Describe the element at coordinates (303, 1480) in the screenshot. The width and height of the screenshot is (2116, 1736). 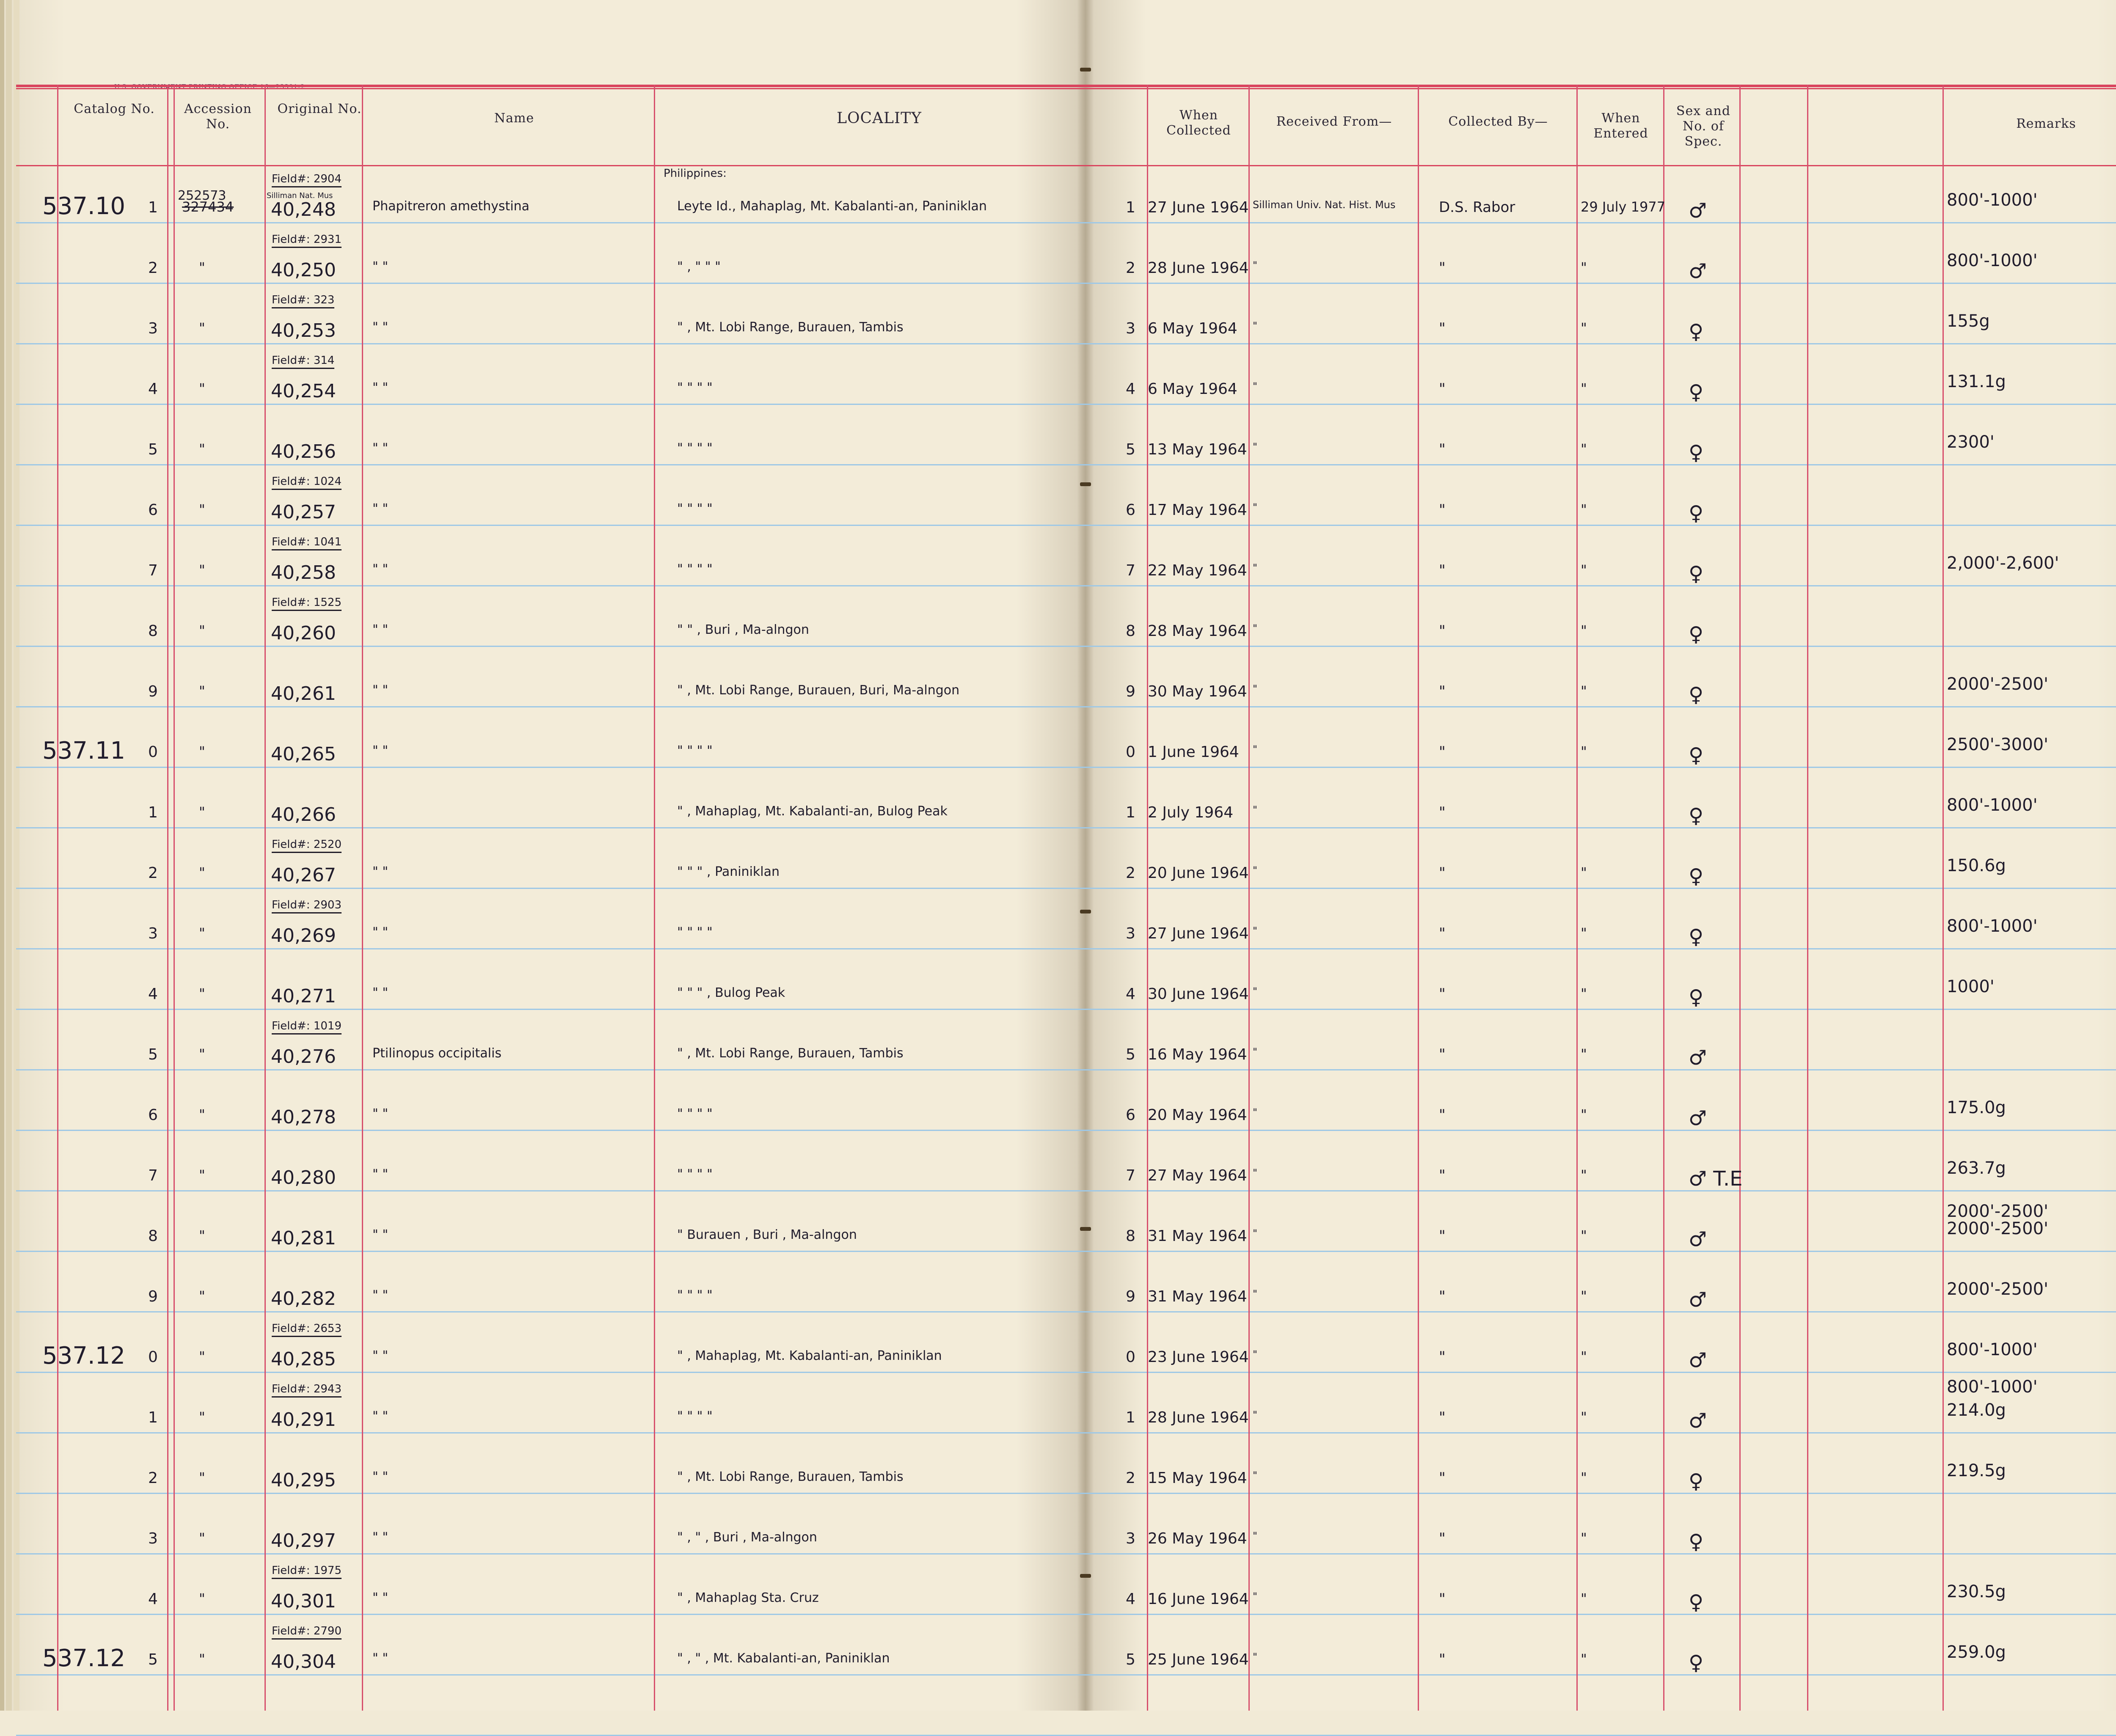
I see `original-number: 40,295` at that location.